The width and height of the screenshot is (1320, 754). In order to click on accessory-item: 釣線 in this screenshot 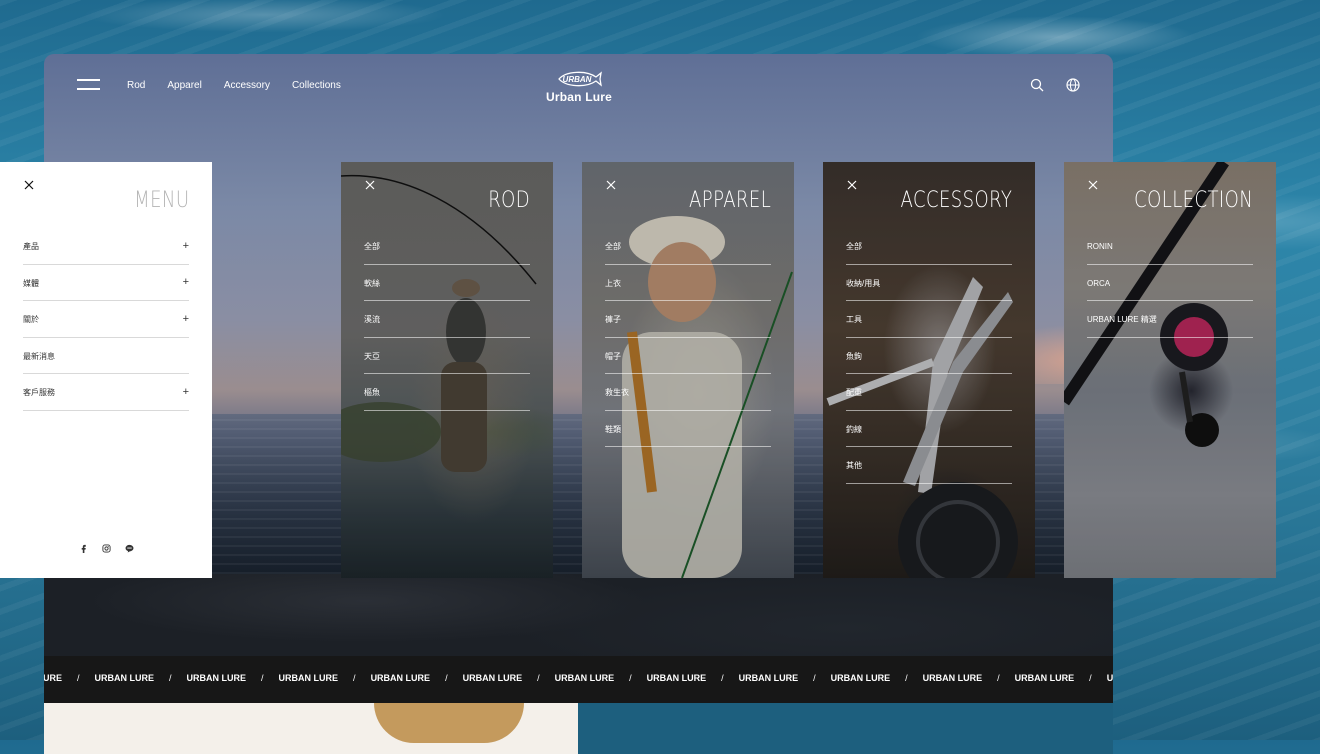, I will do `click(929, 429)`.